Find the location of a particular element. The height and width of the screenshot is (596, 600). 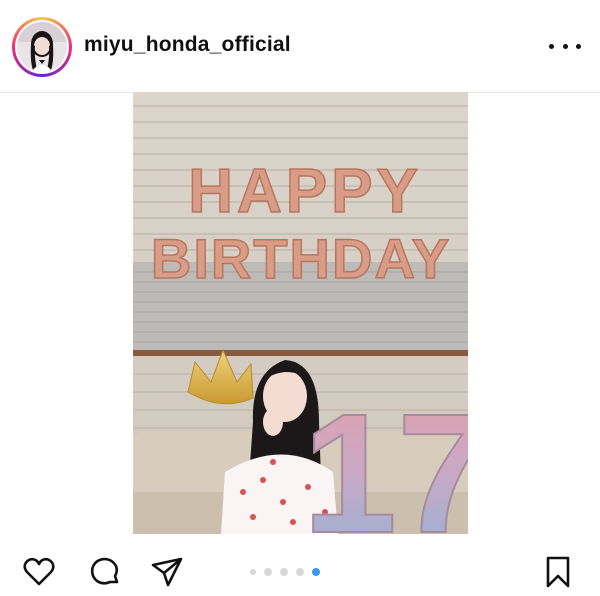

heart-icon is located at coordinates (39, 572).